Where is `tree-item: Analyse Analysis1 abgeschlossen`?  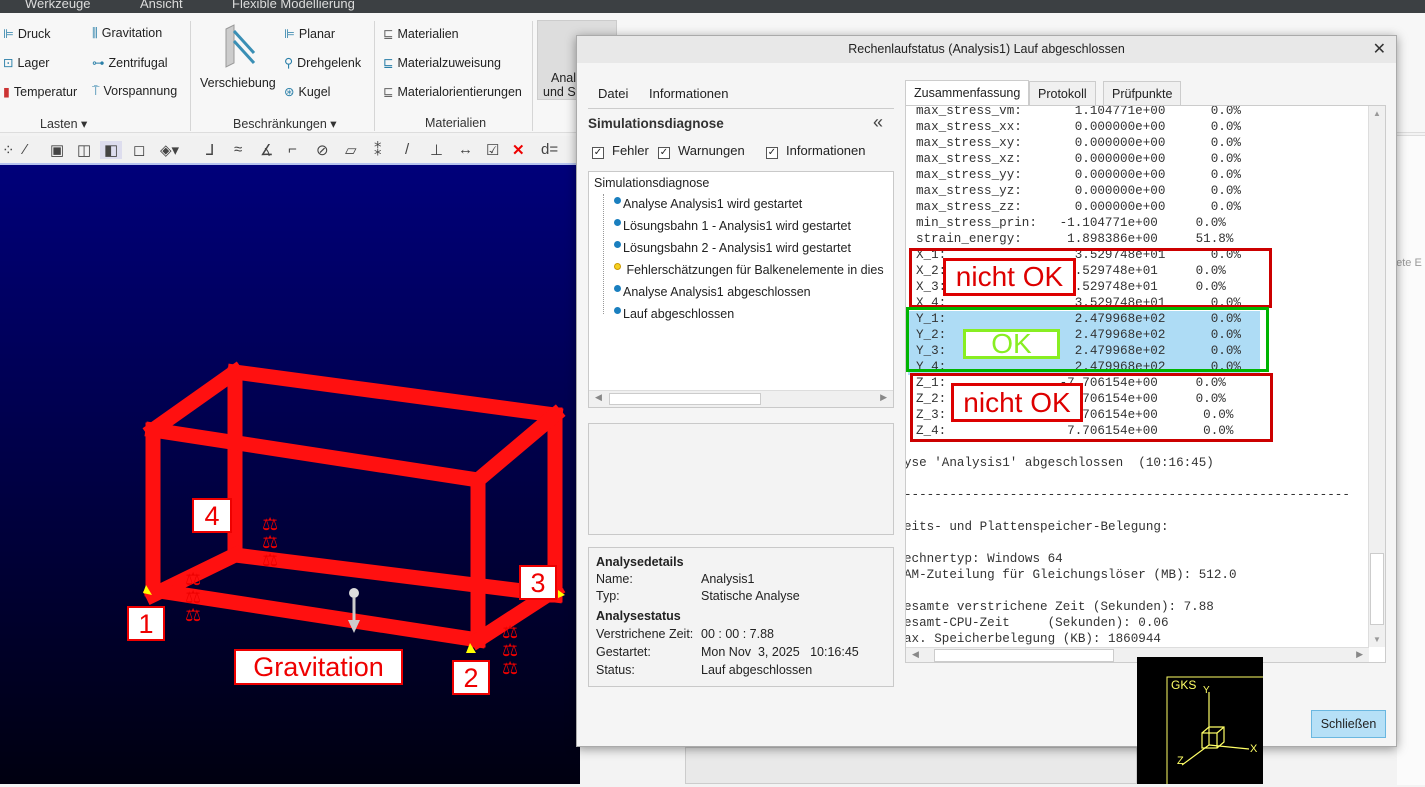
tree-item: Analyse Analysis1 abgeschlossen is located at coordinates (712, 292).